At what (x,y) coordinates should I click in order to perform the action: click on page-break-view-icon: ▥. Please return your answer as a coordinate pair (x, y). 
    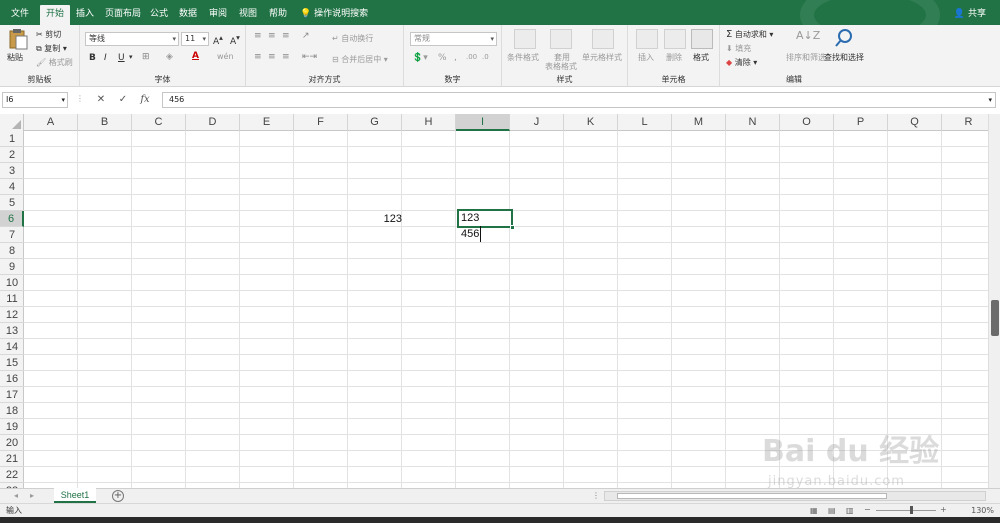
    Looking at the image, I should click on (850, 510).